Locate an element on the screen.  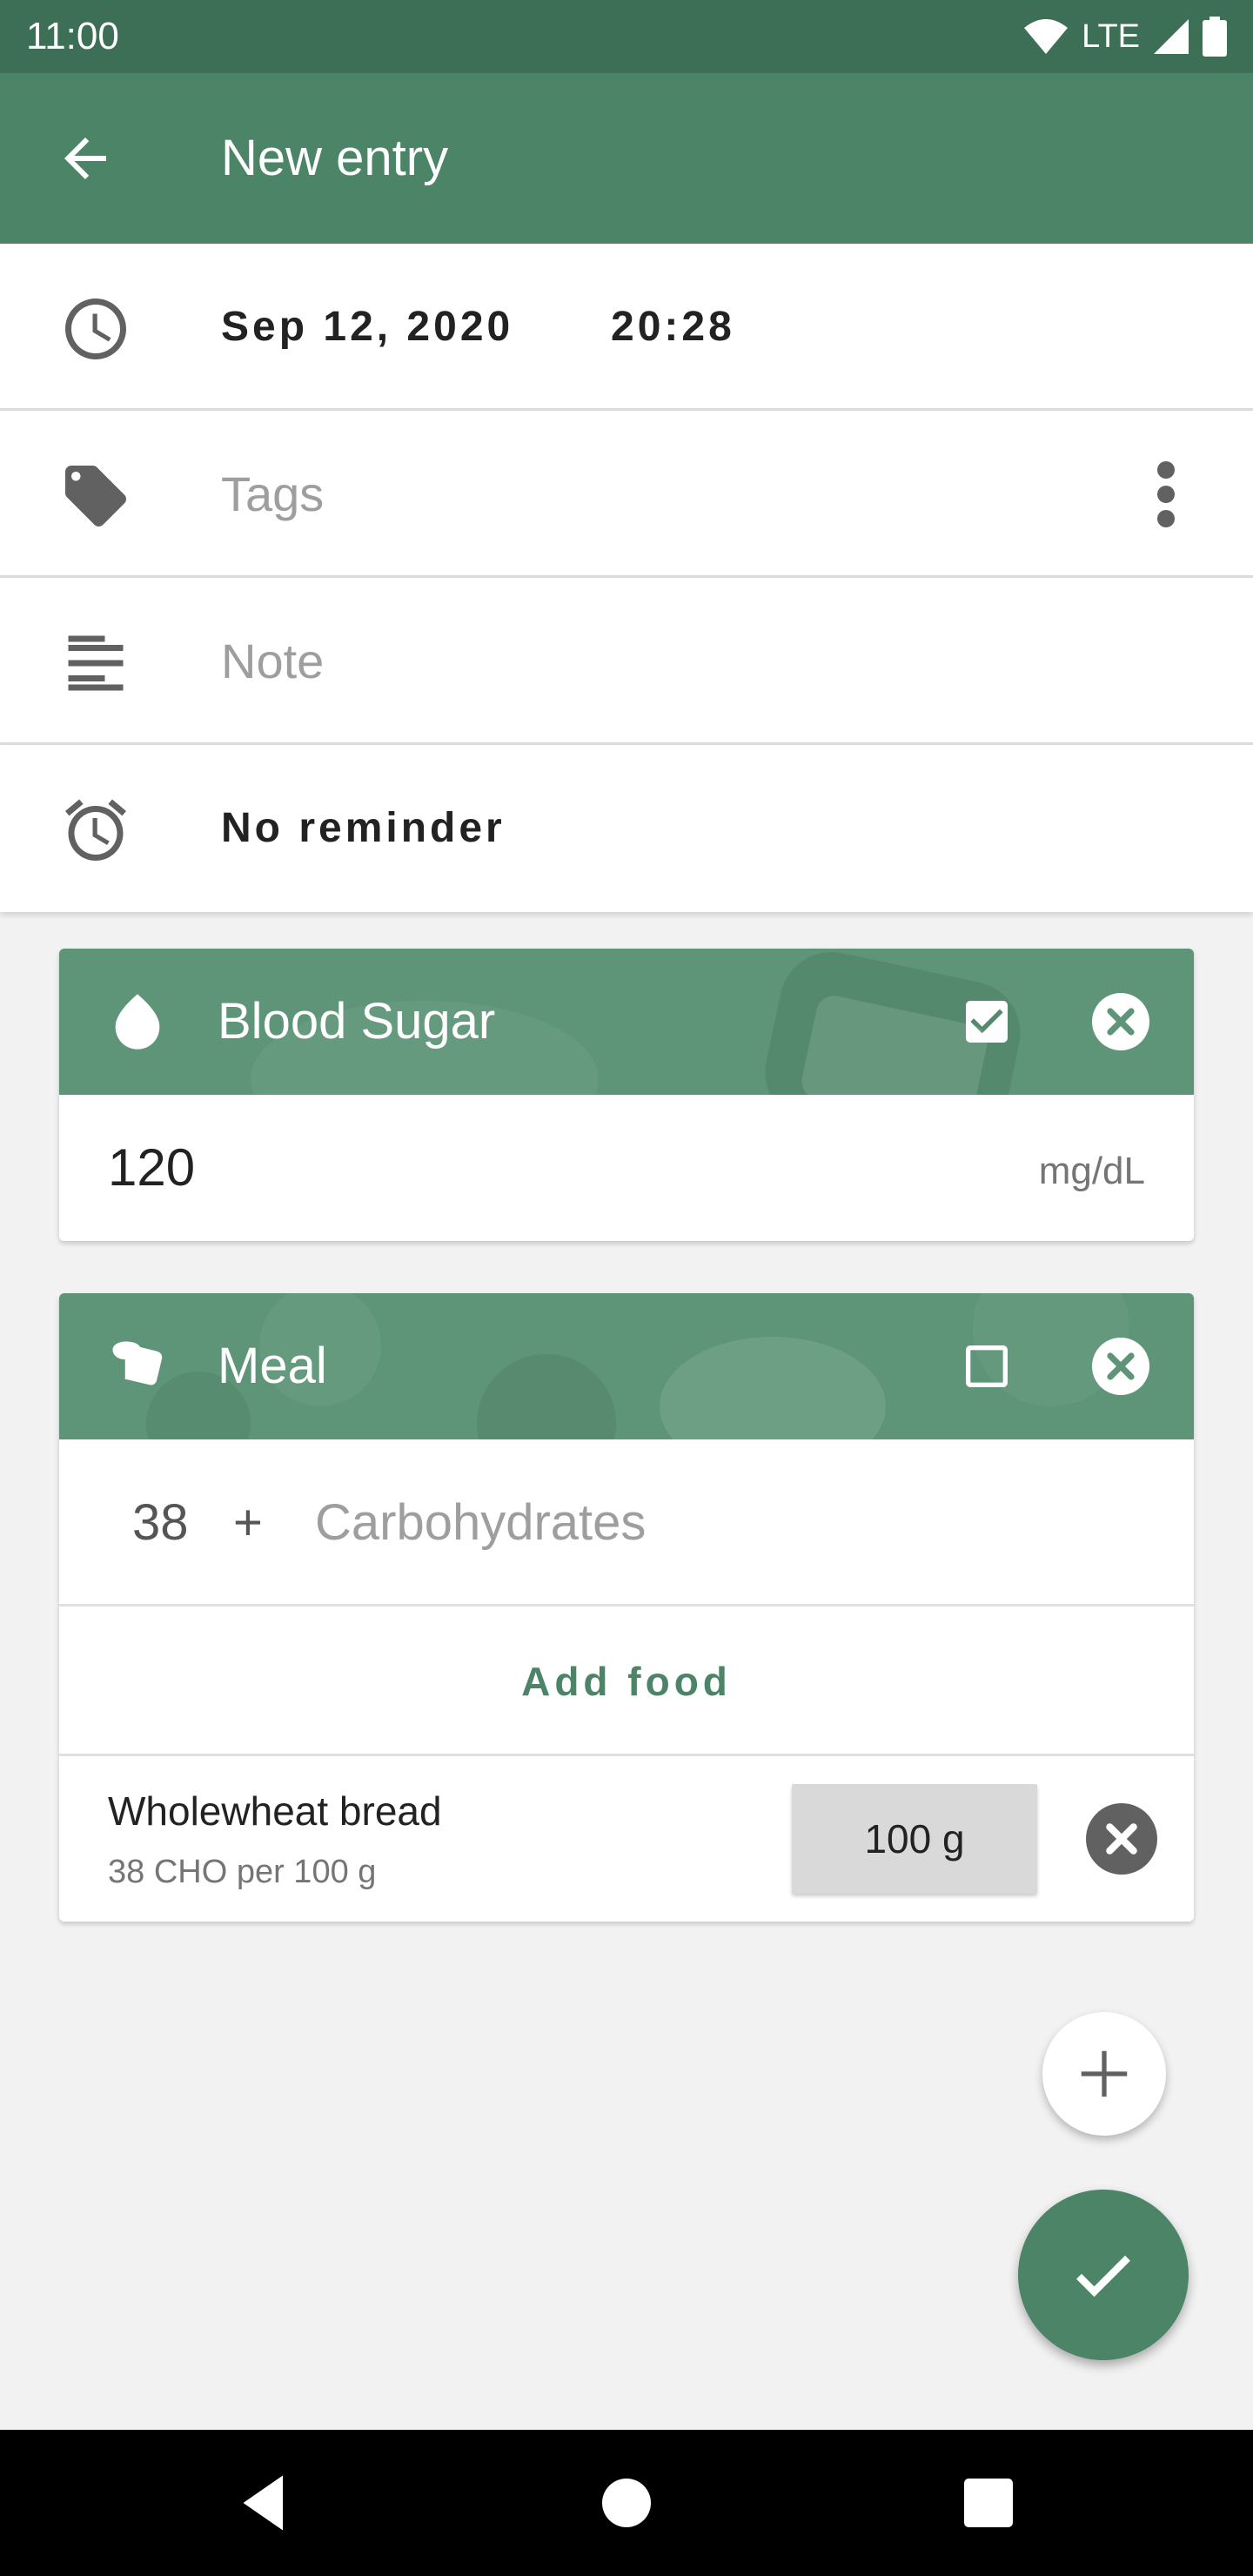
nav-home-icon is located at coordinates (626, 2502).